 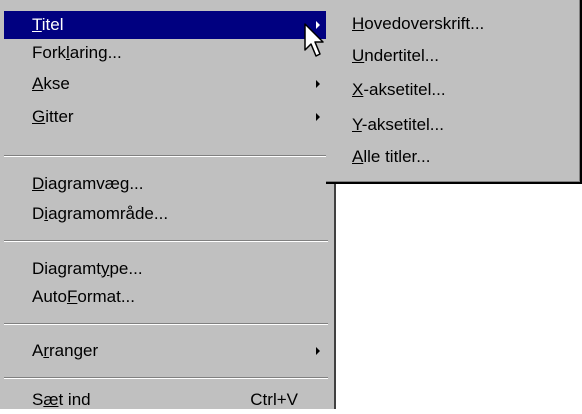 What do you see at coordinates (166, 117) in the screenshot?
I see `menu-item-gitter: Gitter` at bounding box center [166, 117].